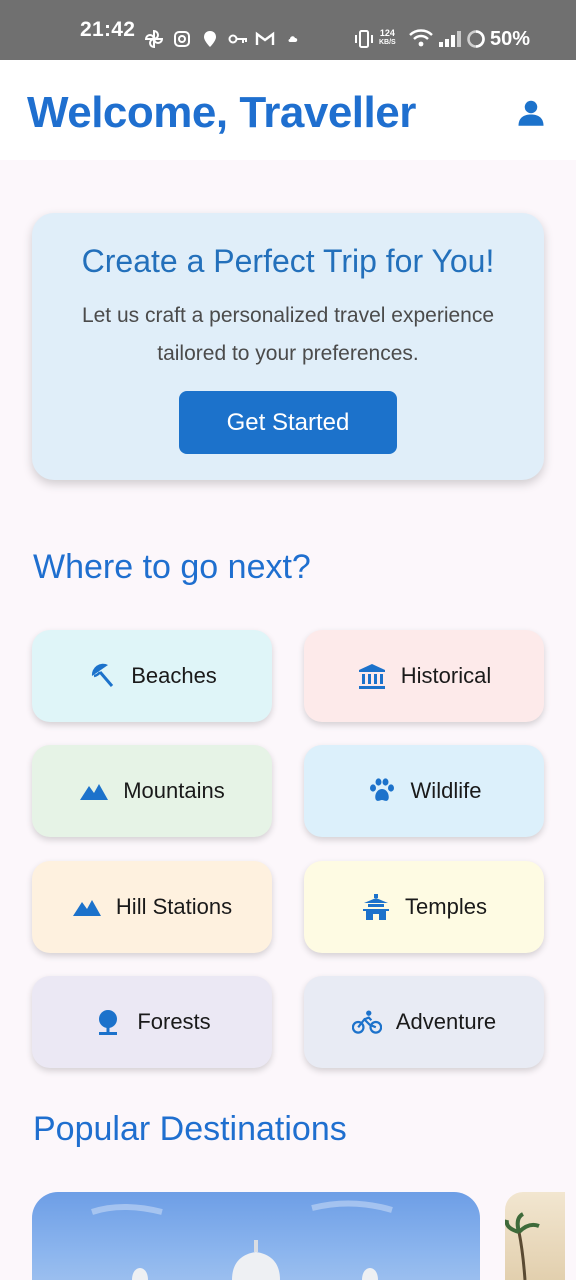 The height and width of the screenshot is (1280, 576). I want to click on pinwheel-icon, so click(154, 39).